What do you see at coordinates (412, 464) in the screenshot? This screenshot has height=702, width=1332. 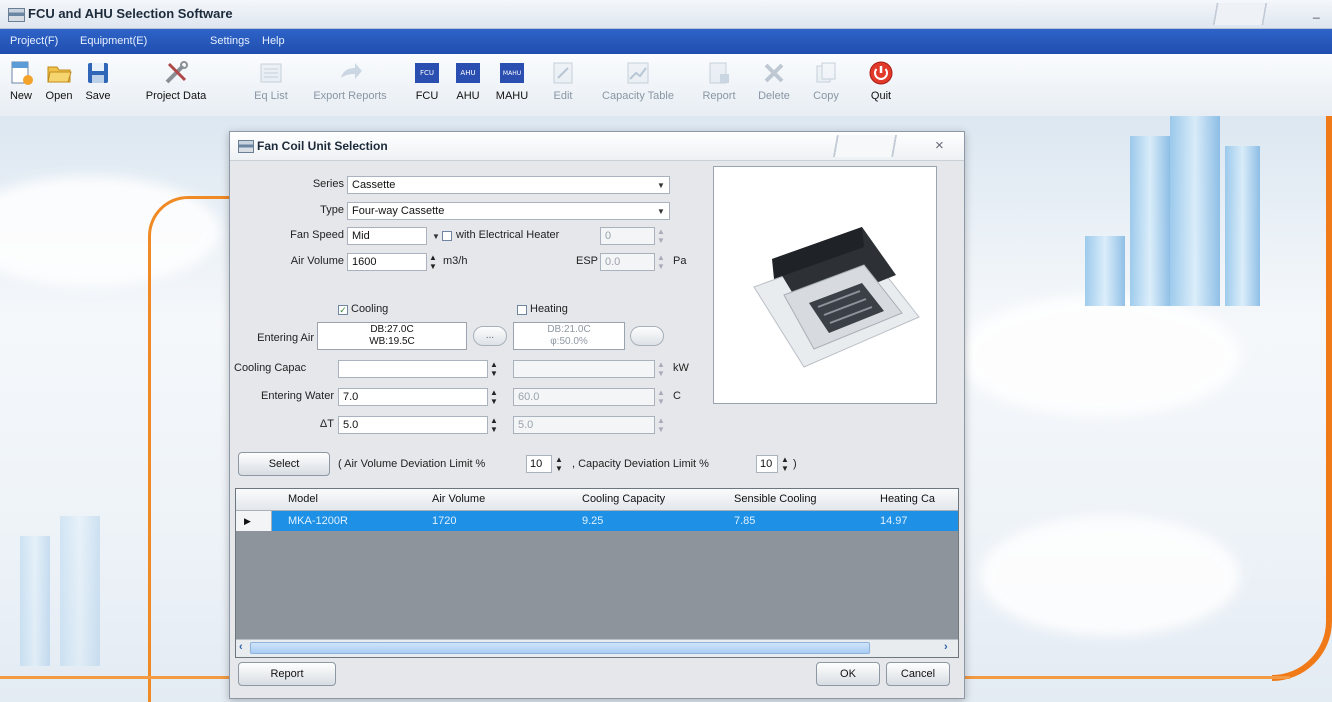 I see `air-volume-deviation-label: ( Air Volume Deviation Limit %` at bounding box center [412, 464].